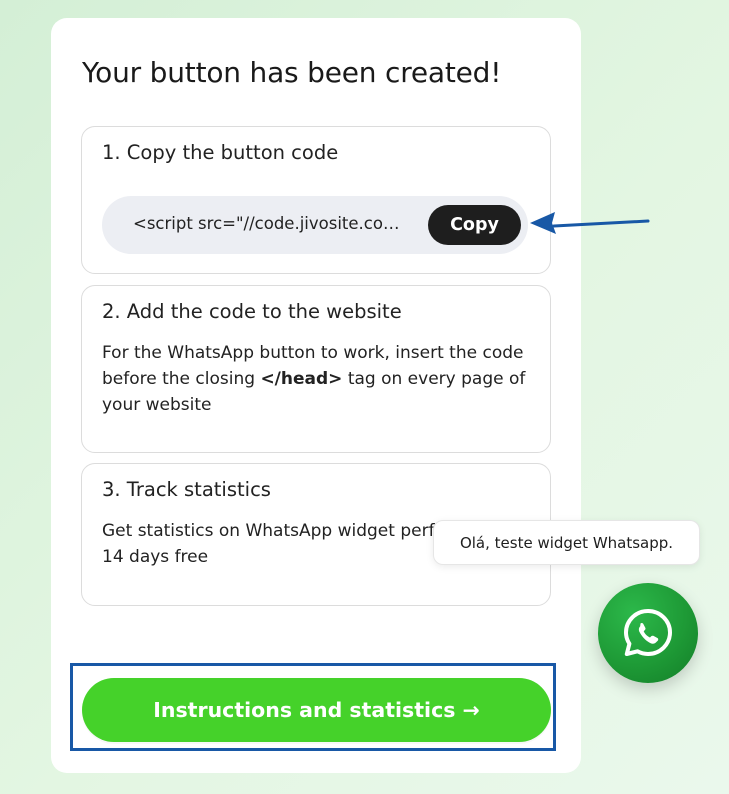  I want to click on step-heading: 1. Copy the button code, so click(220, 152).